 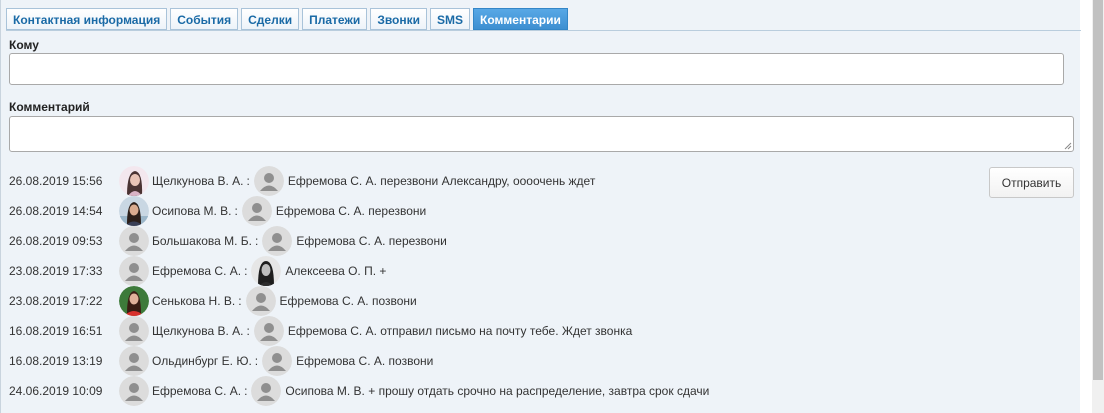 What do you see at coordinates (543, 30) in the screenshot?
I see `tab-divider` at bounding box center [543, 30].